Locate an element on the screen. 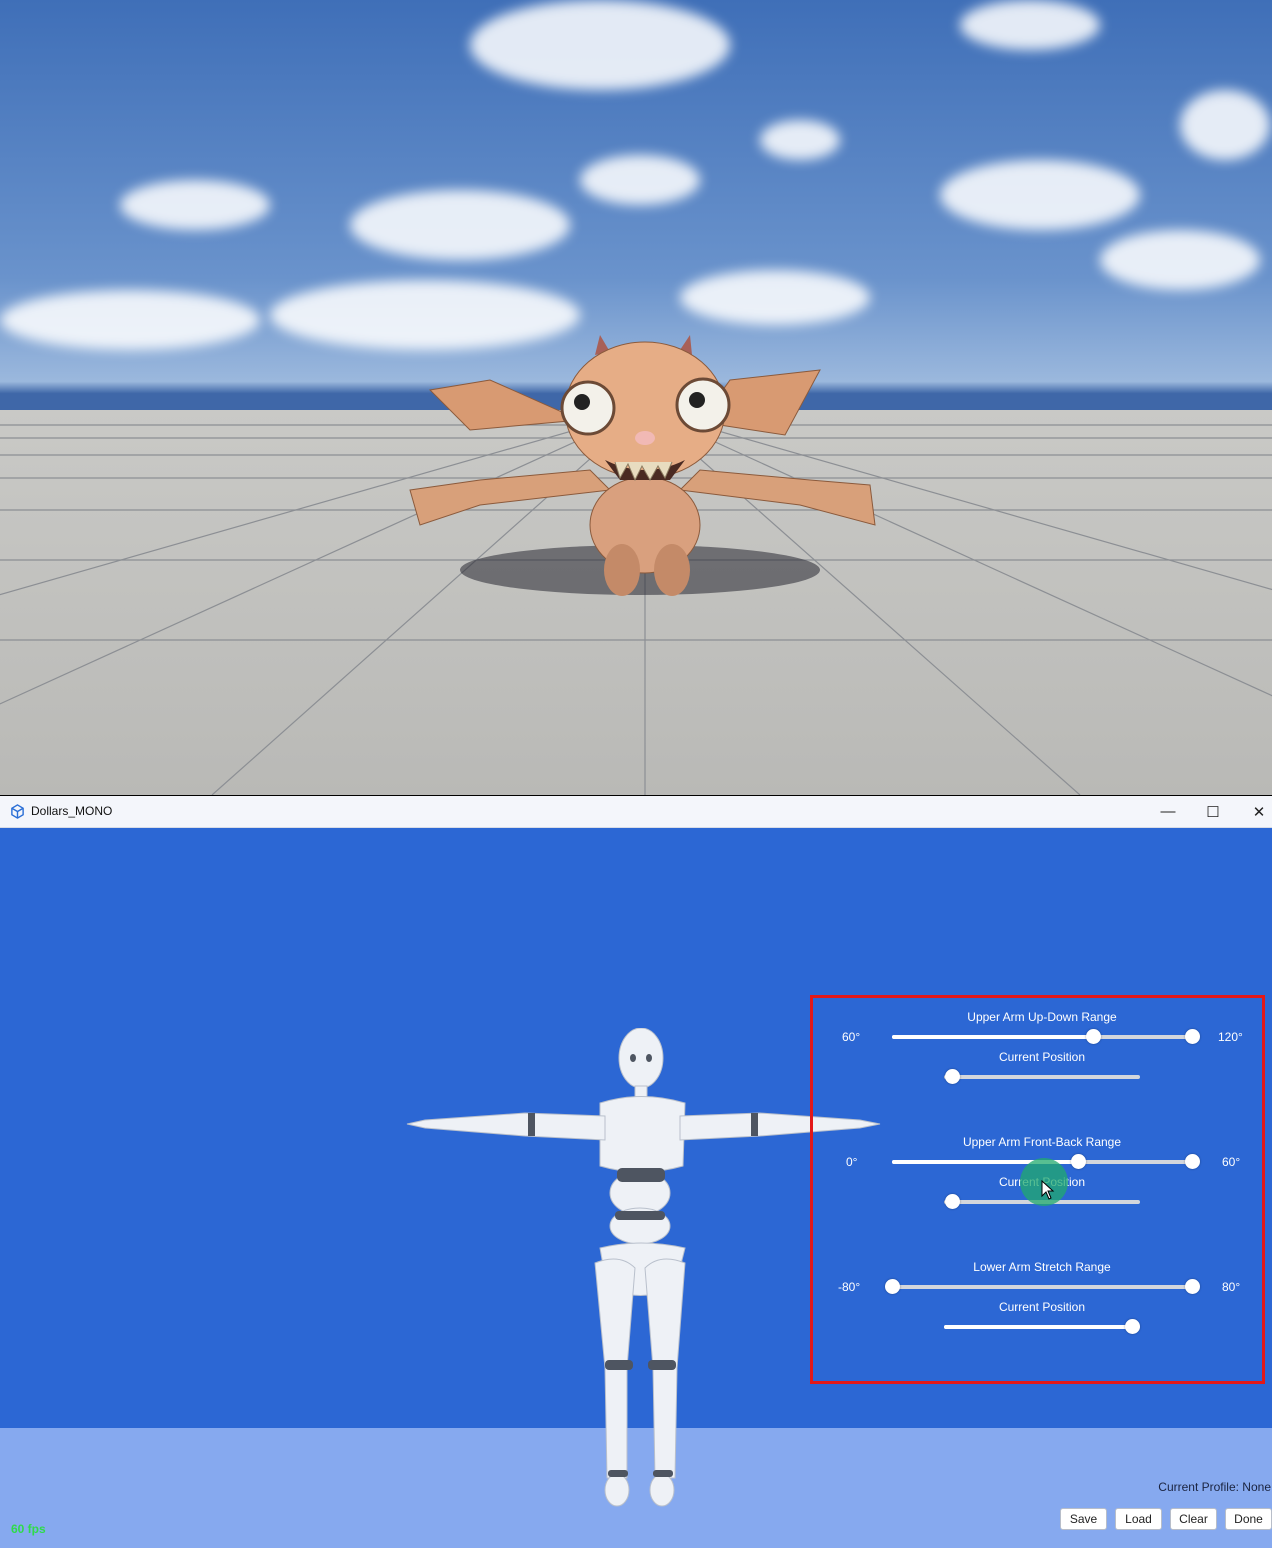 This screenshot has width=1272, height=1548. minimize-button: — is located at coordinates (1168, 811).